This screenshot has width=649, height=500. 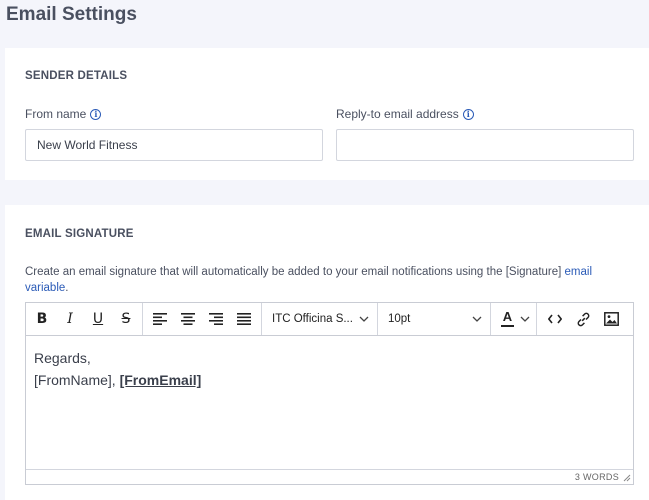 I want to click on reply-to-label: Reply-to email address i, so click(x=405, y=114).